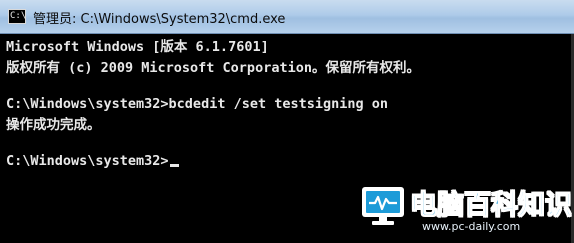 The height and width of the screenshot is (243, 574). I want to click on console-line-result: 操作成功完成。, so click(53, 125).